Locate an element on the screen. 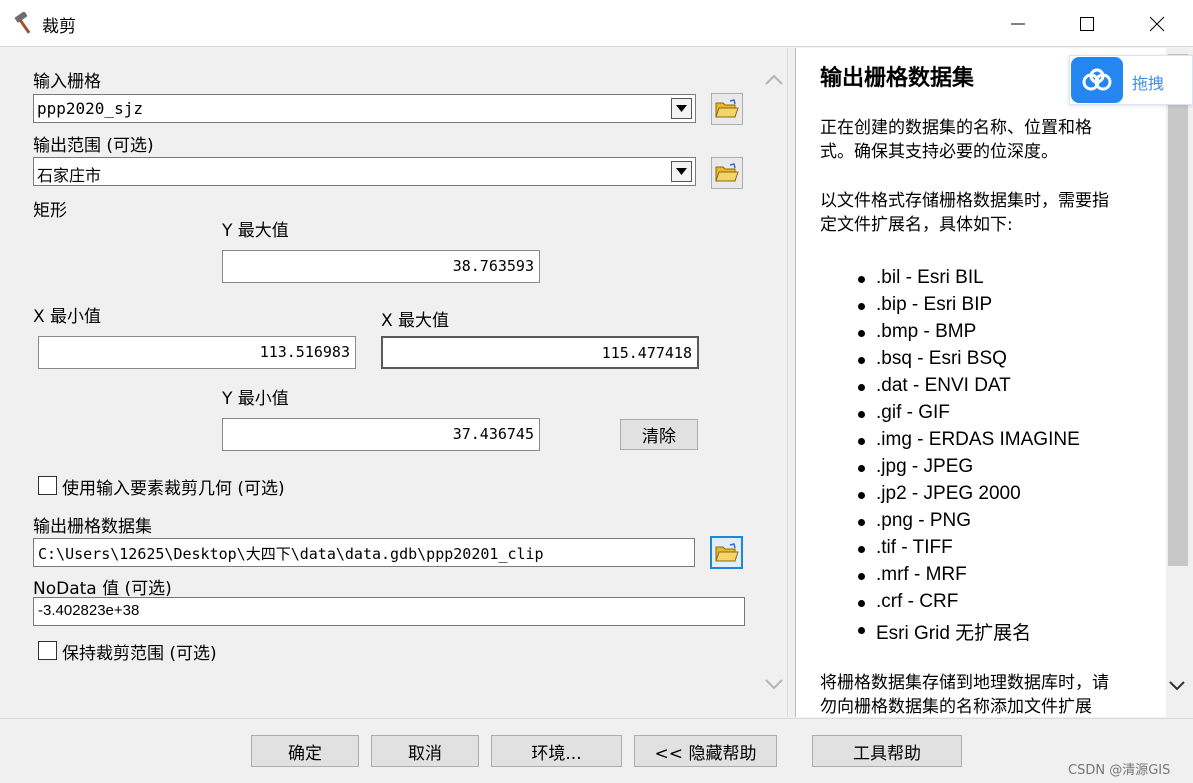 The image size is (1193, 783). window-title: 裁剪 is located at coordinates (59, 27).